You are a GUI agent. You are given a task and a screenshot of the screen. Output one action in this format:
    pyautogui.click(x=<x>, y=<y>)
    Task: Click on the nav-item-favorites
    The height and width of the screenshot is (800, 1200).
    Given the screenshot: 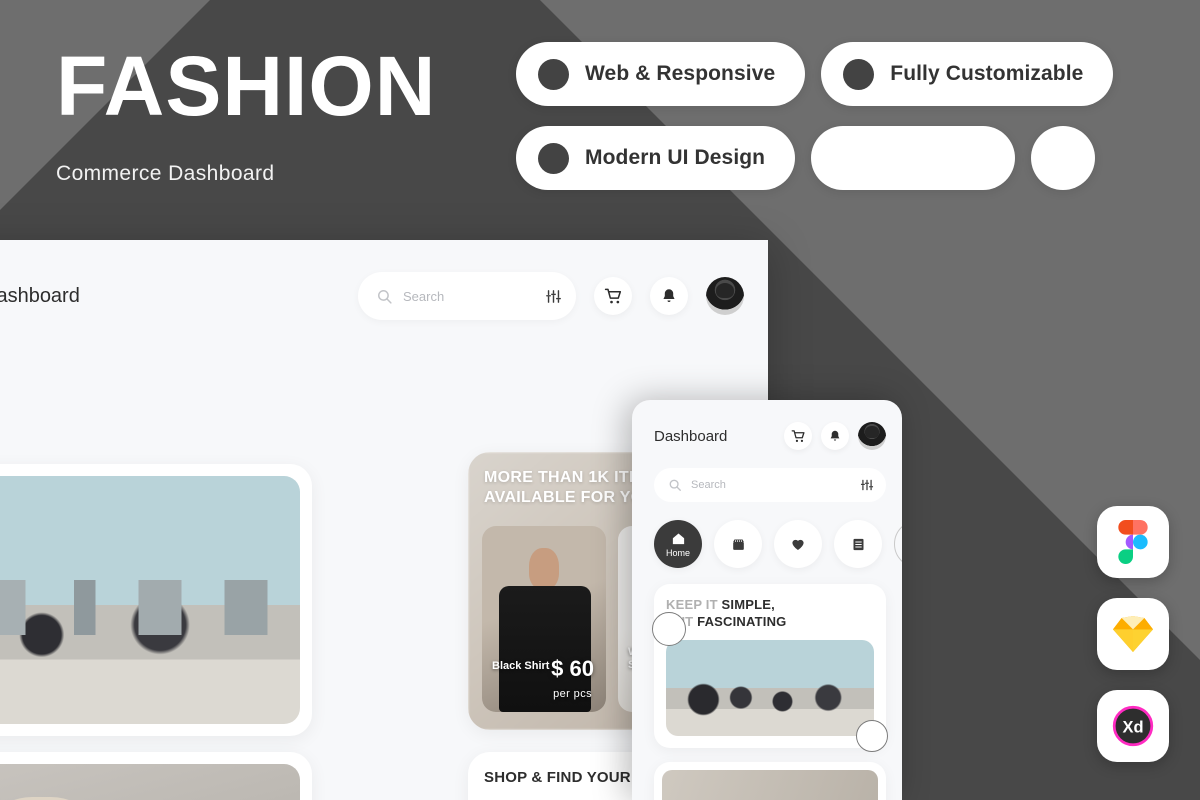 What is the action you would take?
    pyautogui.click(x=798, y=544)
    